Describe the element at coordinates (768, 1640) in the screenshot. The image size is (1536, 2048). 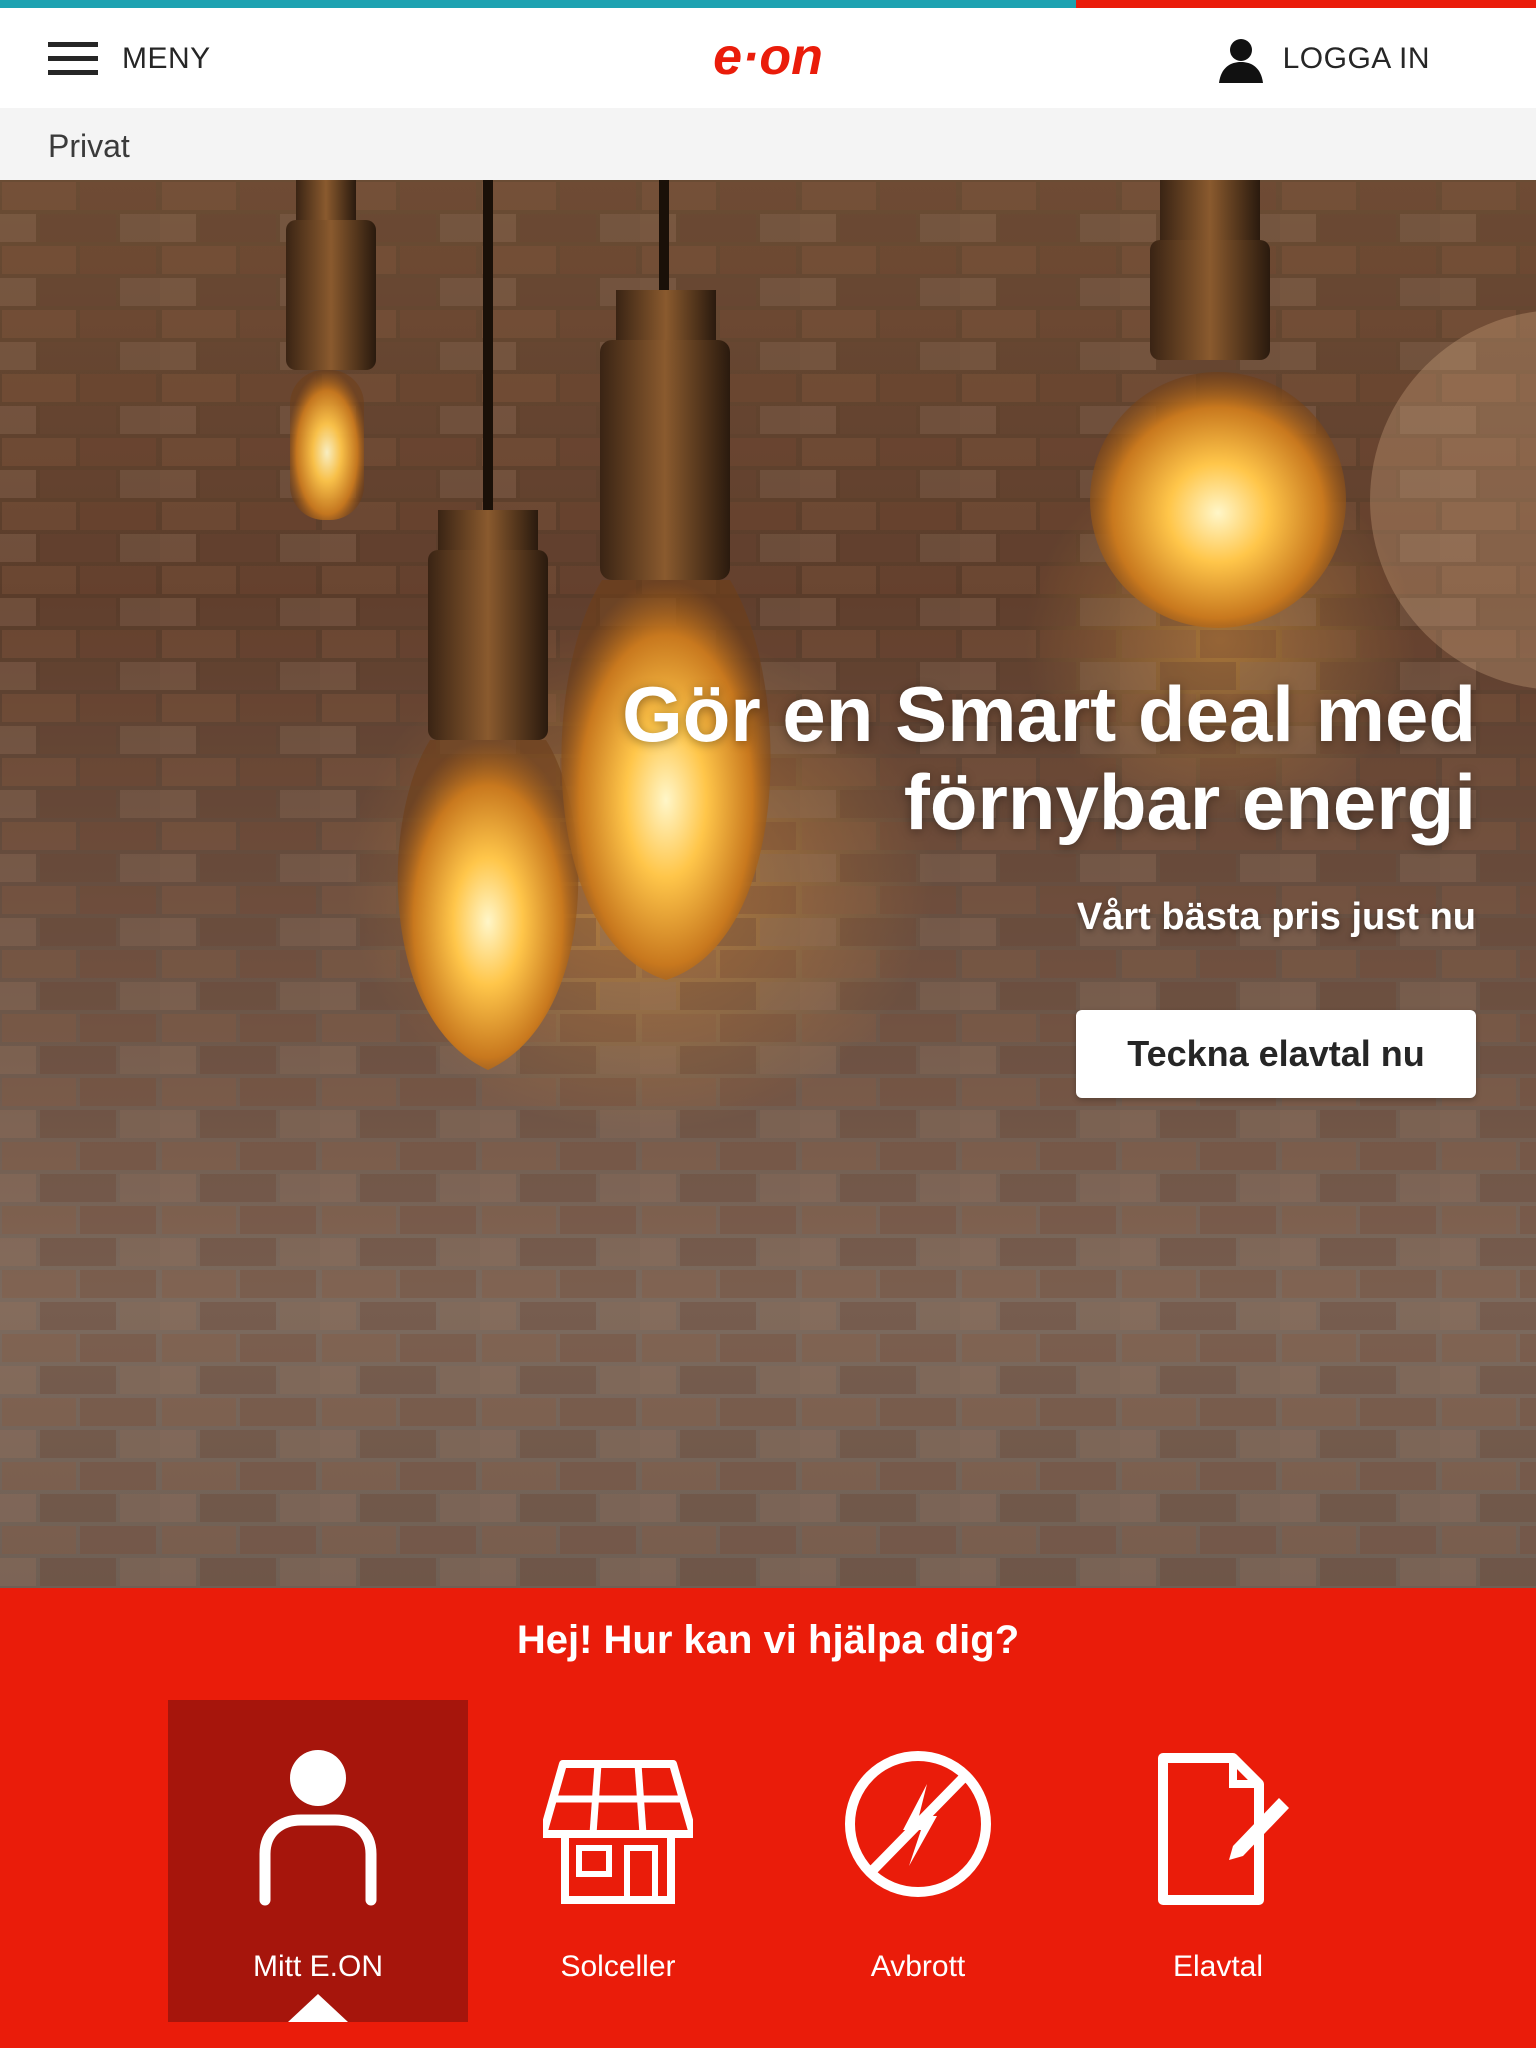
I see `help-title: Hej! Hur kan vi hjälpa dig?` at that location.